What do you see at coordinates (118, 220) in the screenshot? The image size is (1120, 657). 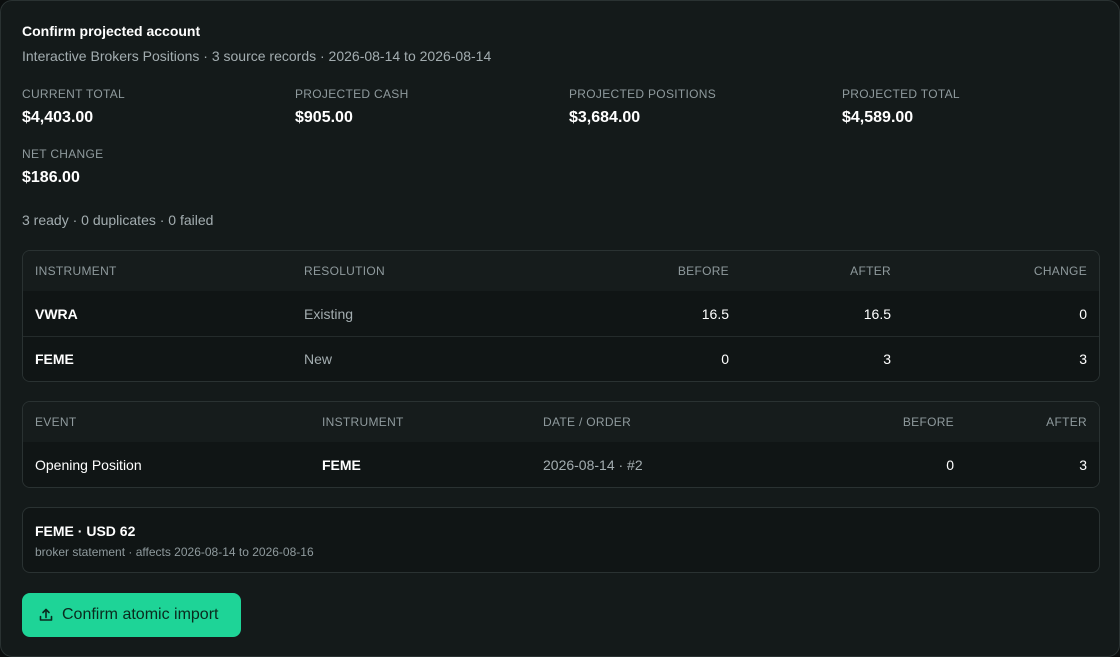 I see `status-counts: 3 ready · 0 duplicates · 0 failed` at bounding box center [118, 220].